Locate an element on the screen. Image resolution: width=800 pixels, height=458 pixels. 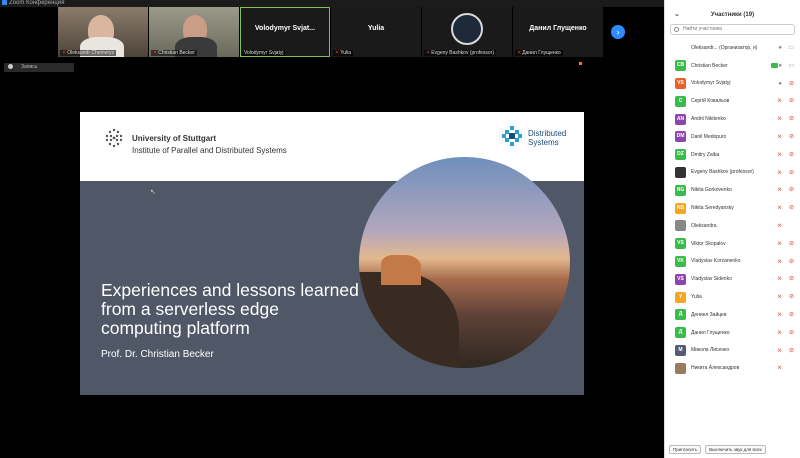
participant-name: Christian Becker is located at coordinates (709, 65).